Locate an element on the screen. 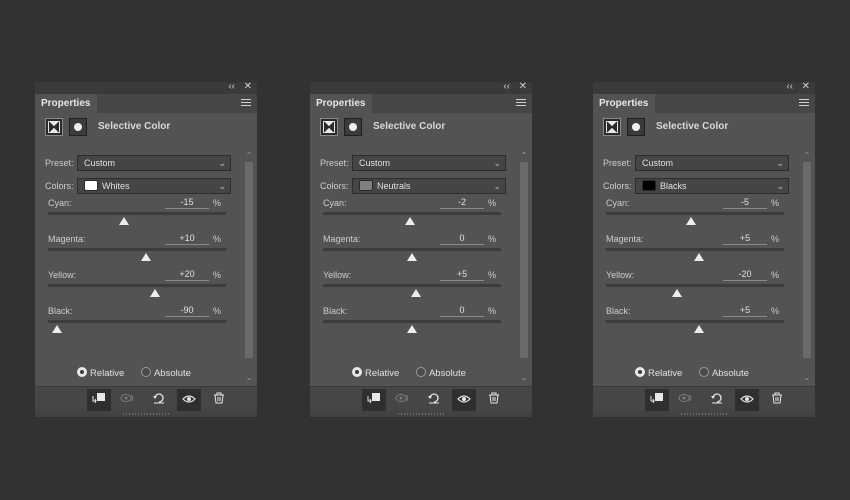  slider-value-input: -15 is located at coordinates (187, 203).